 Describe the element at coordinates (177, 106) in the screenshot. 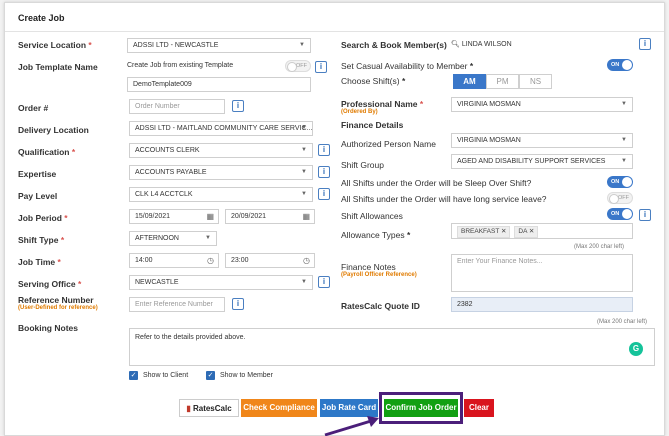

I see `order-number-input: Order Number` at that location.